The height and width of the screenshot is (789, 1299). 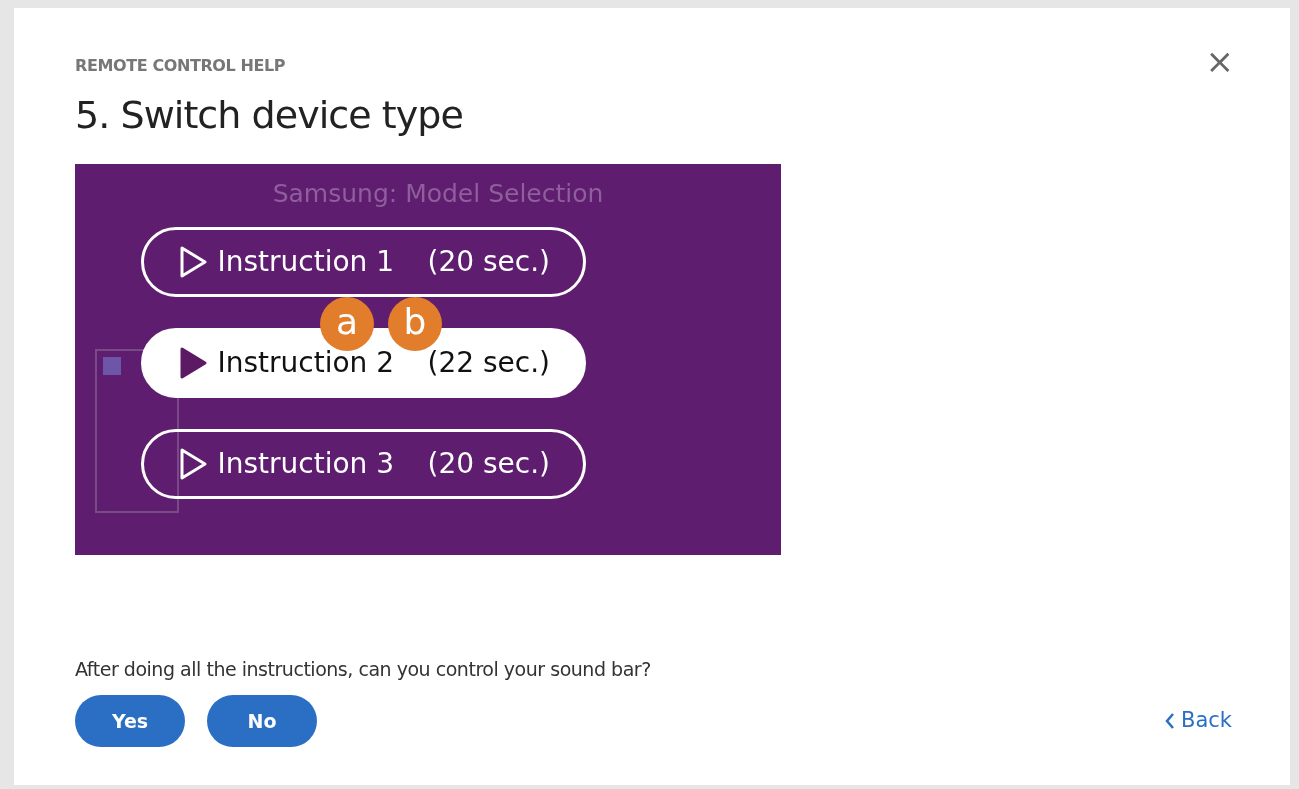 What do you see at coordinates (130, 721) in the screenshot?
I see `answer-button: Yes` at bounding box center [130, 721].